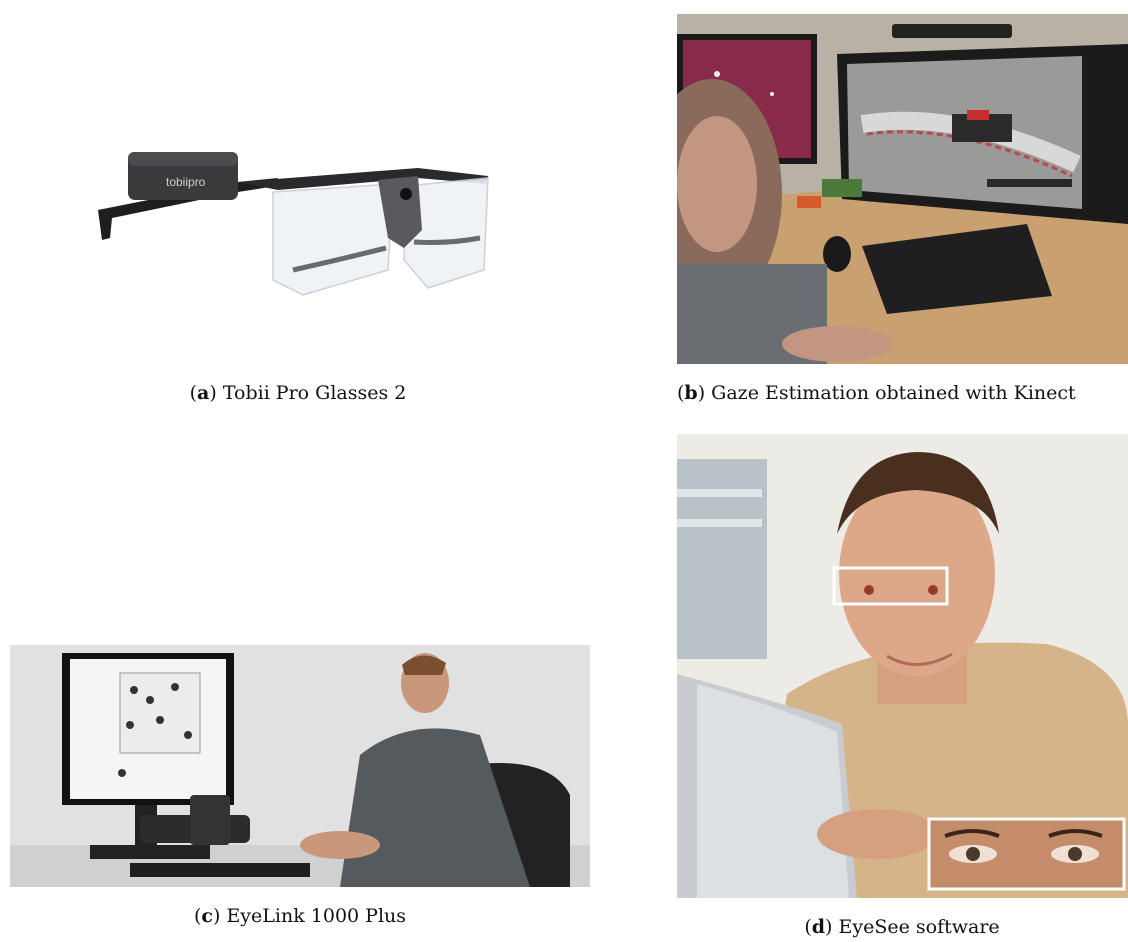  I want to click on caption-b-text: Gaze Estimation obtained with Kinect, so click(893, 393).